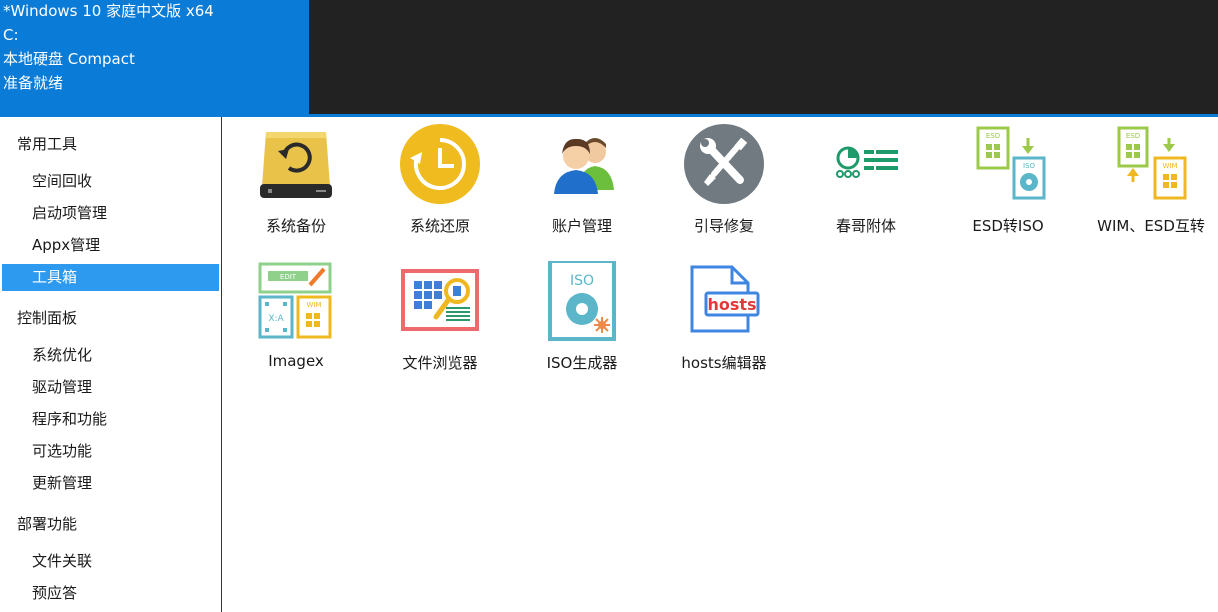 Image resolution: width=1218 pixels, height=612 pixels. What do you see at coordinates (110, 483) in the screenshot?
I see `sidebar-item-update-manager: 更新管理` at bounding box center [110, 483].